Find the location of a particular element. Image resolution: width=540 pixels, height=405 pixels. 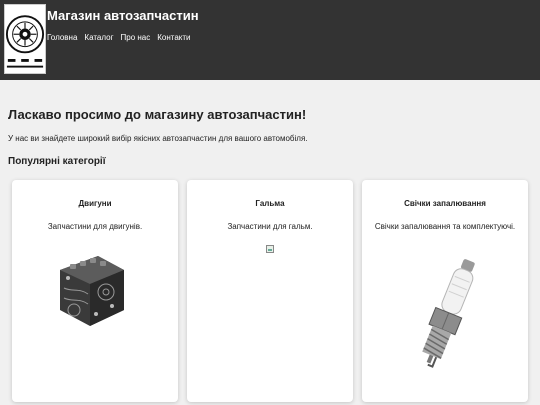

nav-home-link: Головна is located at coordinates (62, 37).